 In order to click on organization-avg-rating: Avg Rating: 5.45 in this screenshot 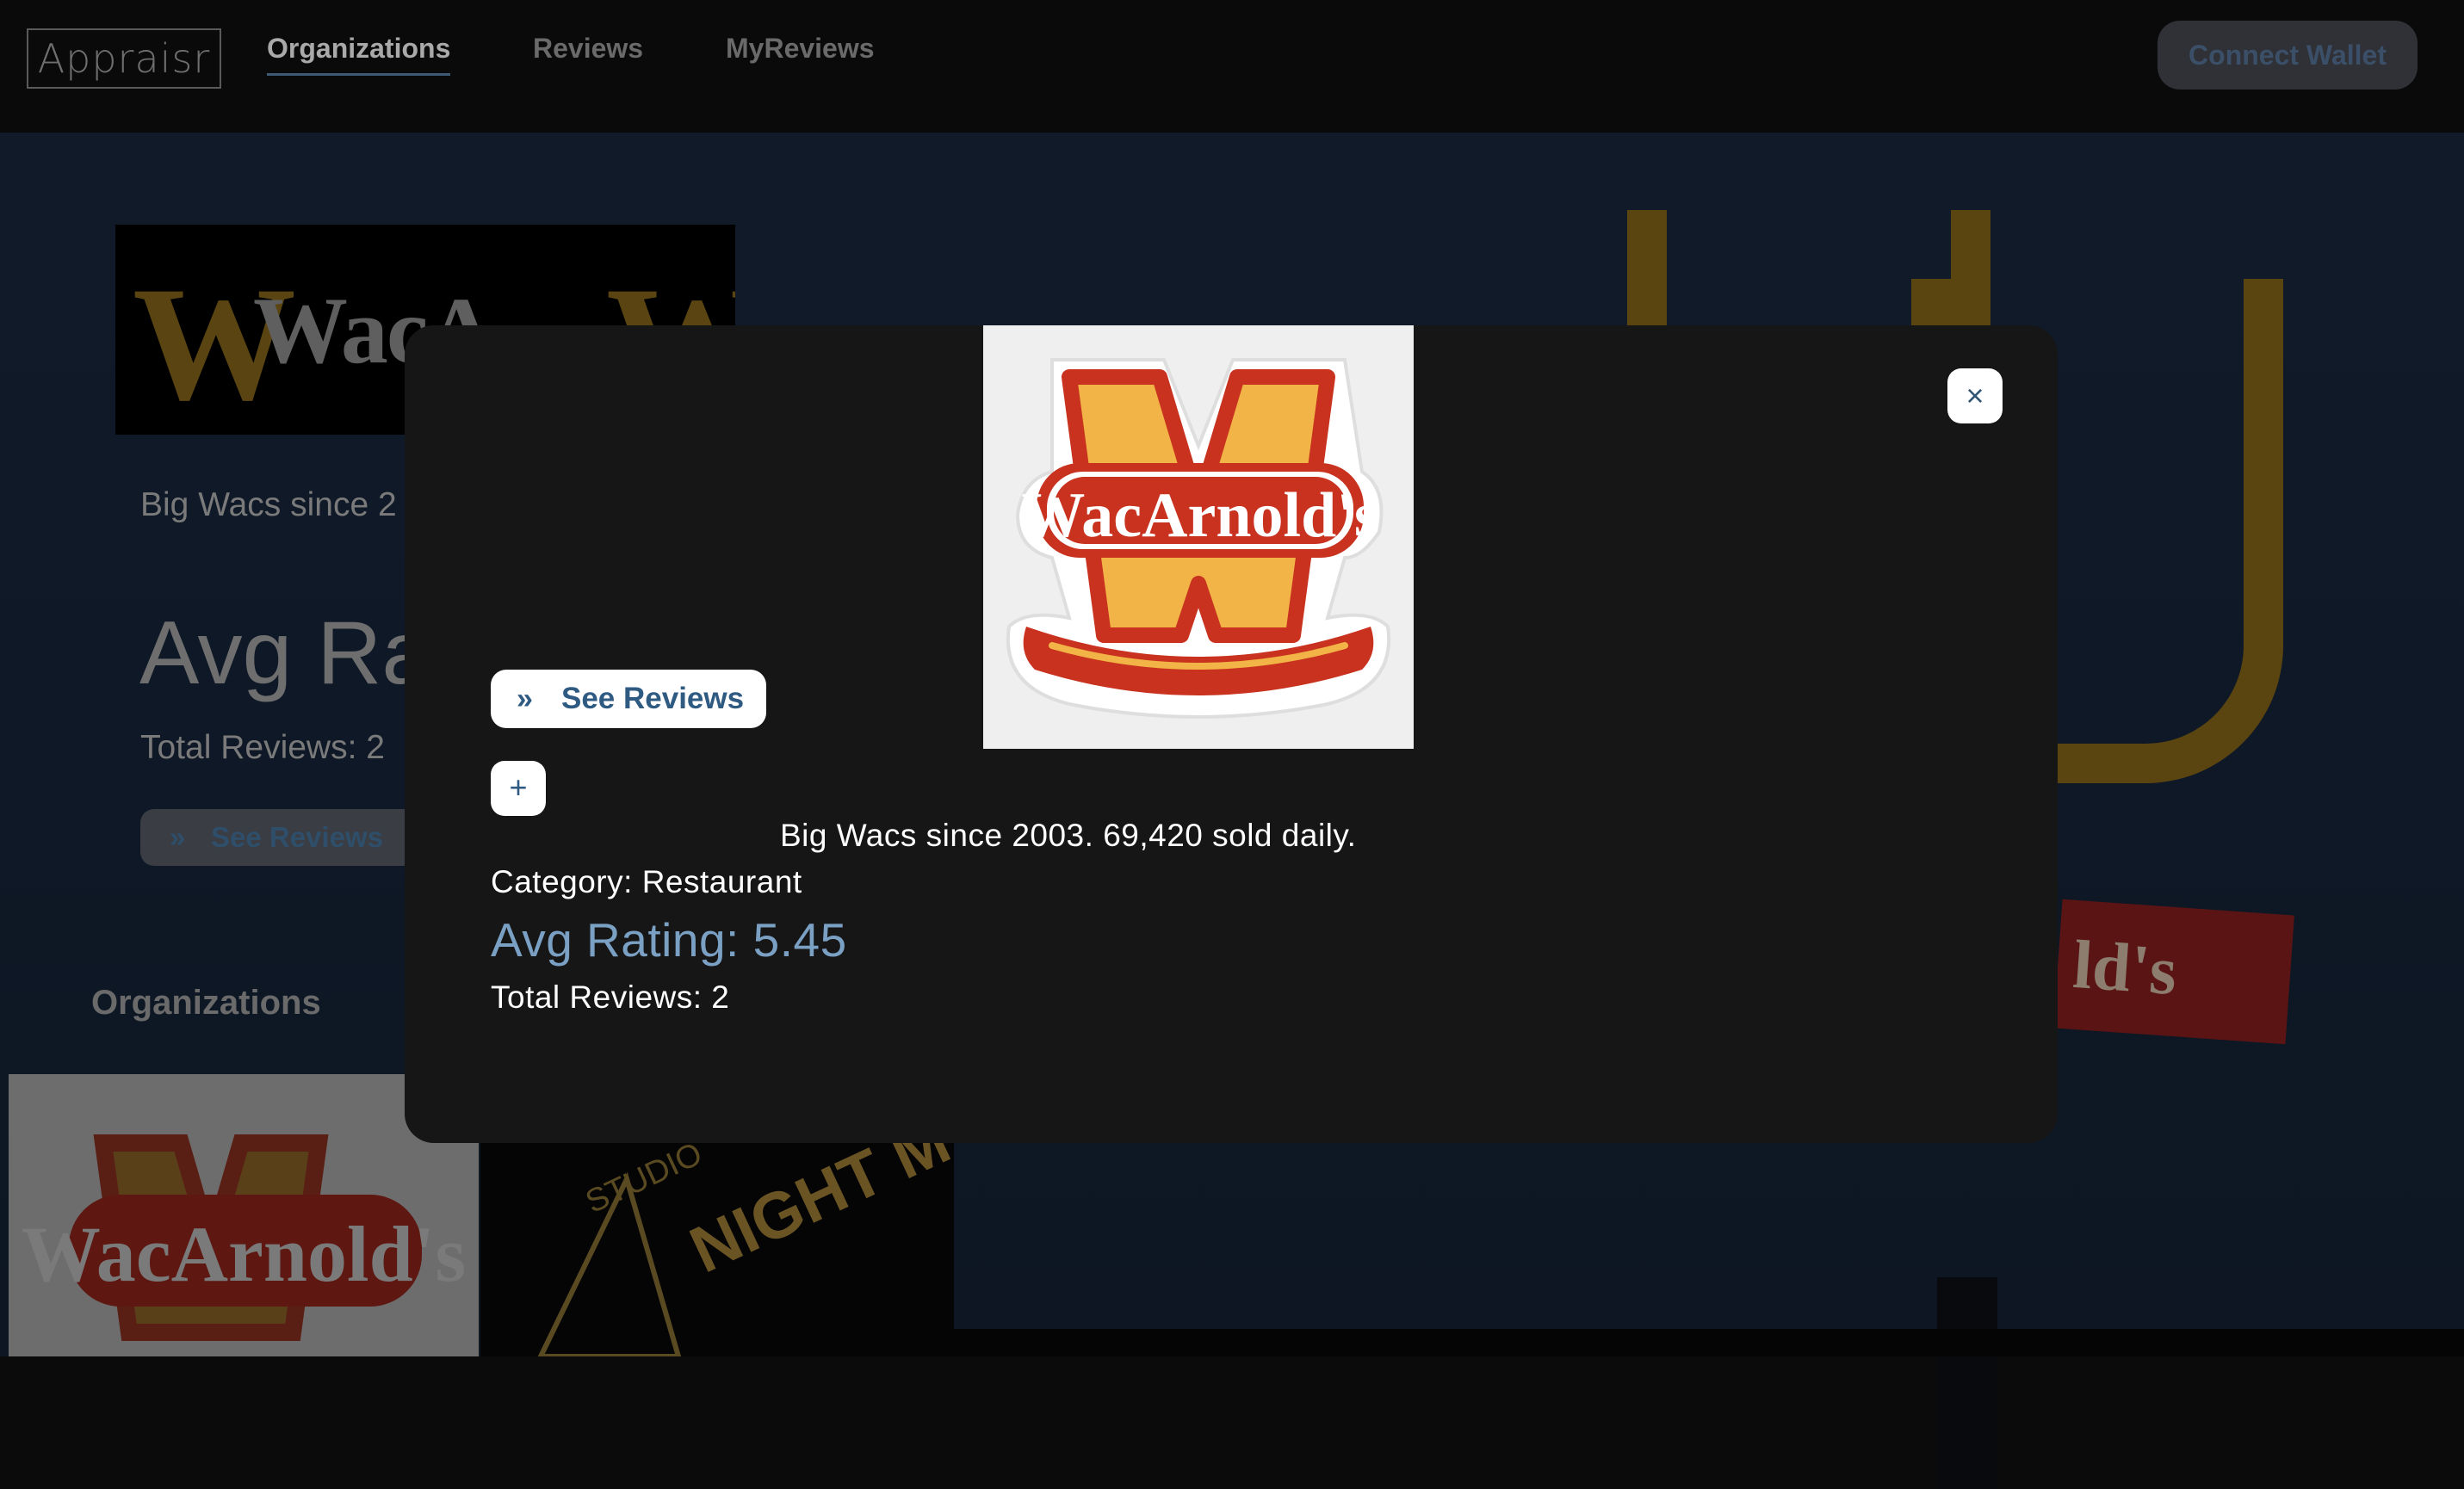, I will do `click(669, 940)`.